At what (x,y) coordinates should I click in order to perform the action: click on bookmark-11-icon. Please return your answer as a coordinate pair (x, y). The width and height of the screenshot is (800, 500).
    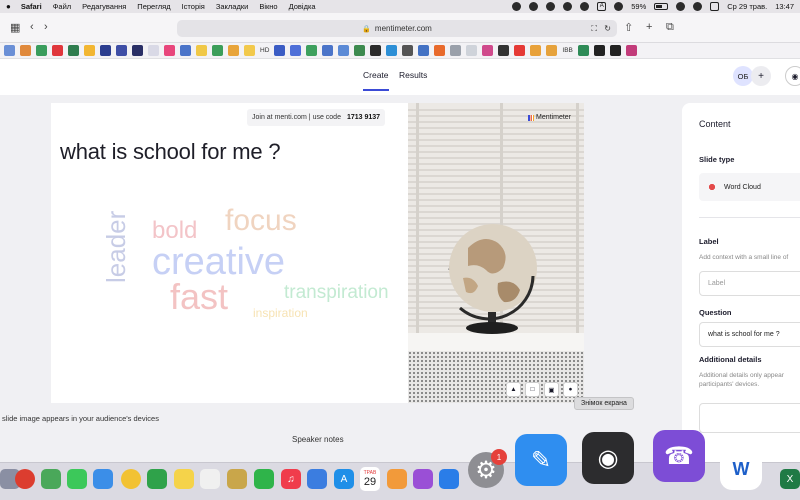
    Looking at the image, I should click on (169, 50).